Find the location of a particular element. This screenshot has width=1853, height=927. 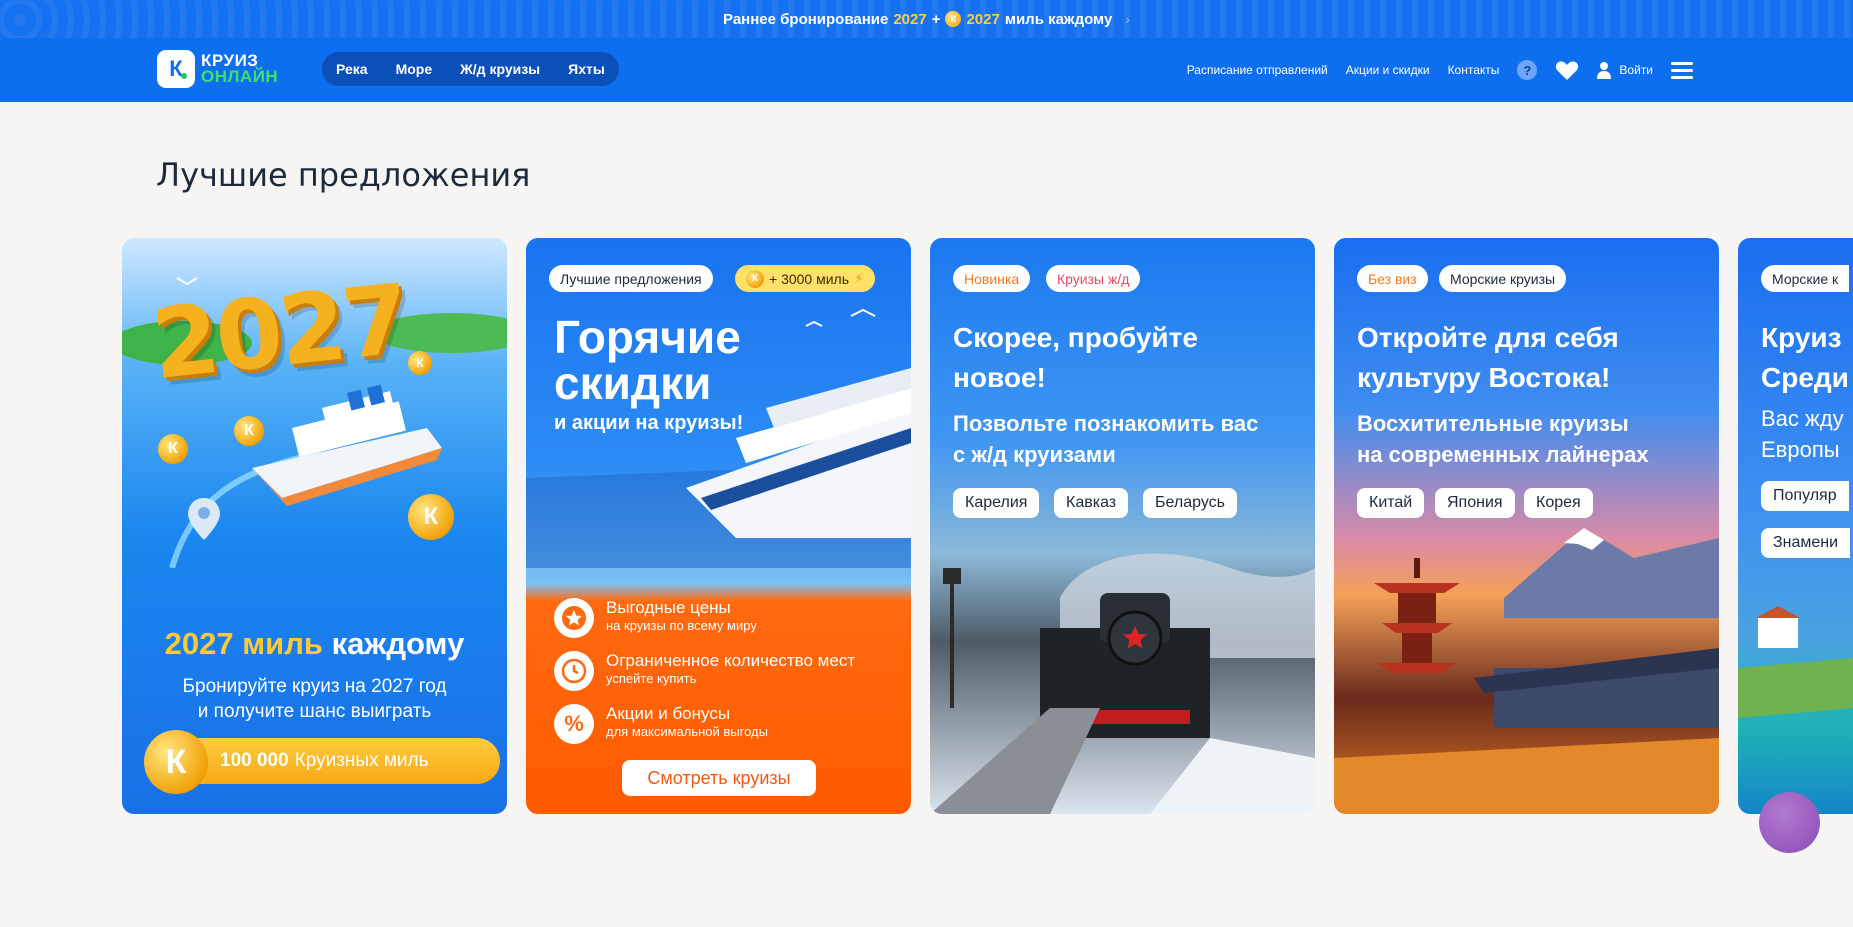

nav-yachts: Яхты is located at coordinates (586, 69).